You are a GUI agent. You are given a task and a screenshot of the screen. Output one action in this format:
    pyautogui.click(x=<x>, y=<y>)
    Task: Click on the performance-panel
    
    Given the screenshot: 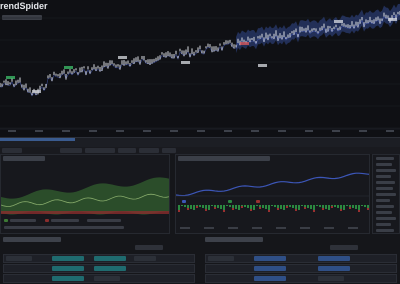 What is the action you would take?
    pyautogui.click(x=272, y=194)
    